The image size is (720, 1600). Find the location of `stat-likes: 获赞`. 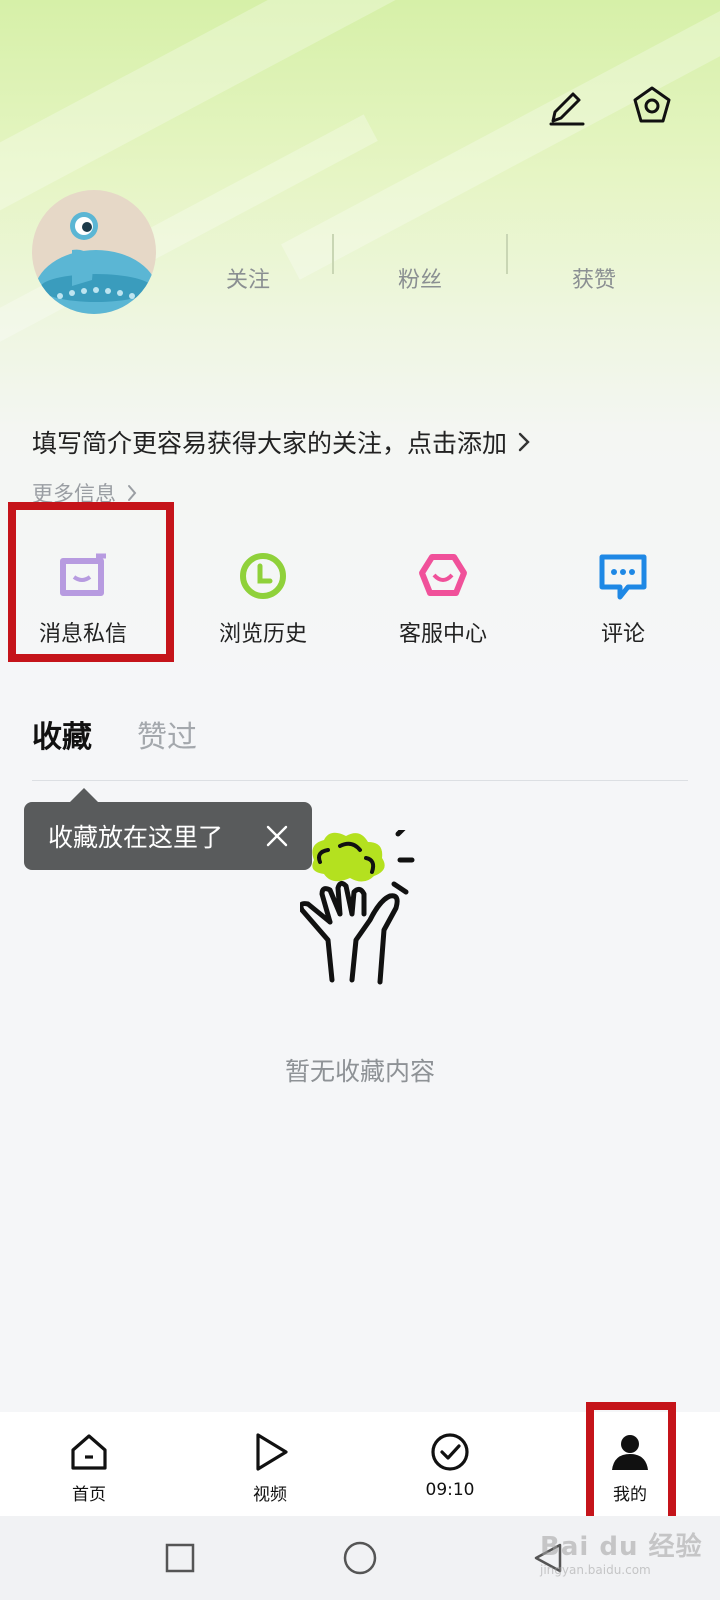

stat-likes: 获赞 is located at coordinates (594, 278).